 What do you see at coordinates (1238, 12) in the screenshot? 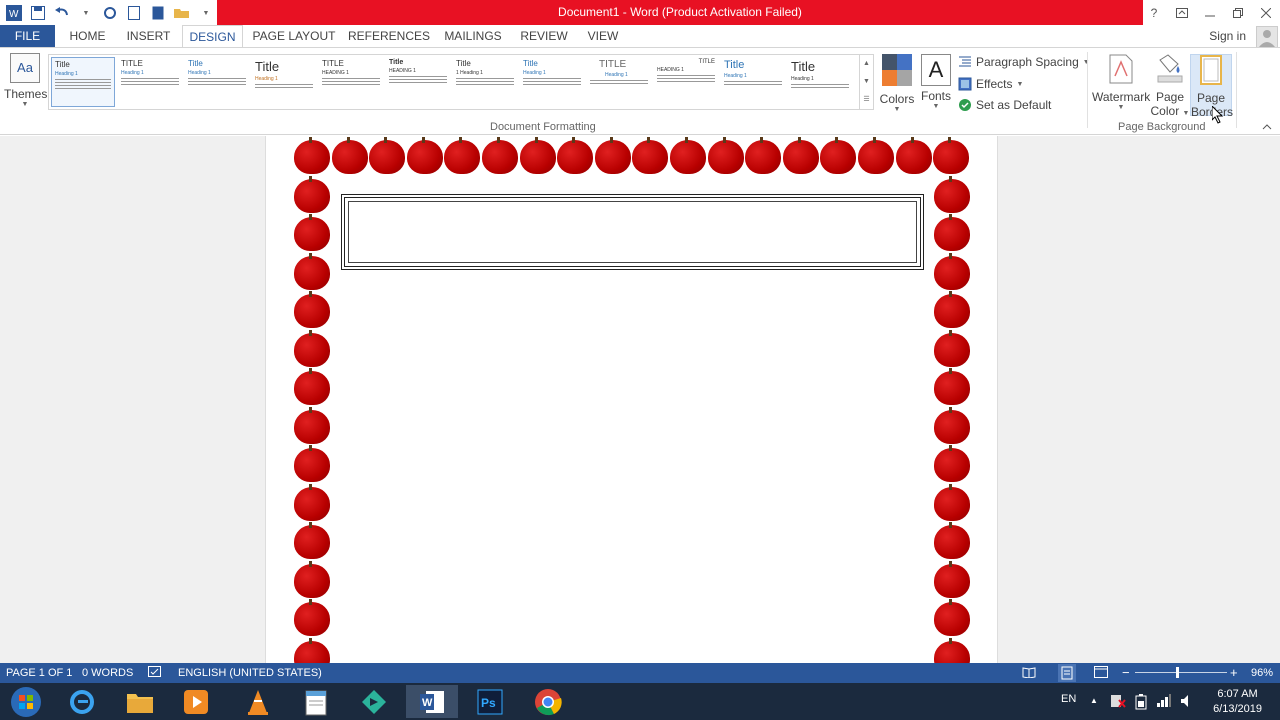
I see `restore-button` at bounding box center [1238, 12].